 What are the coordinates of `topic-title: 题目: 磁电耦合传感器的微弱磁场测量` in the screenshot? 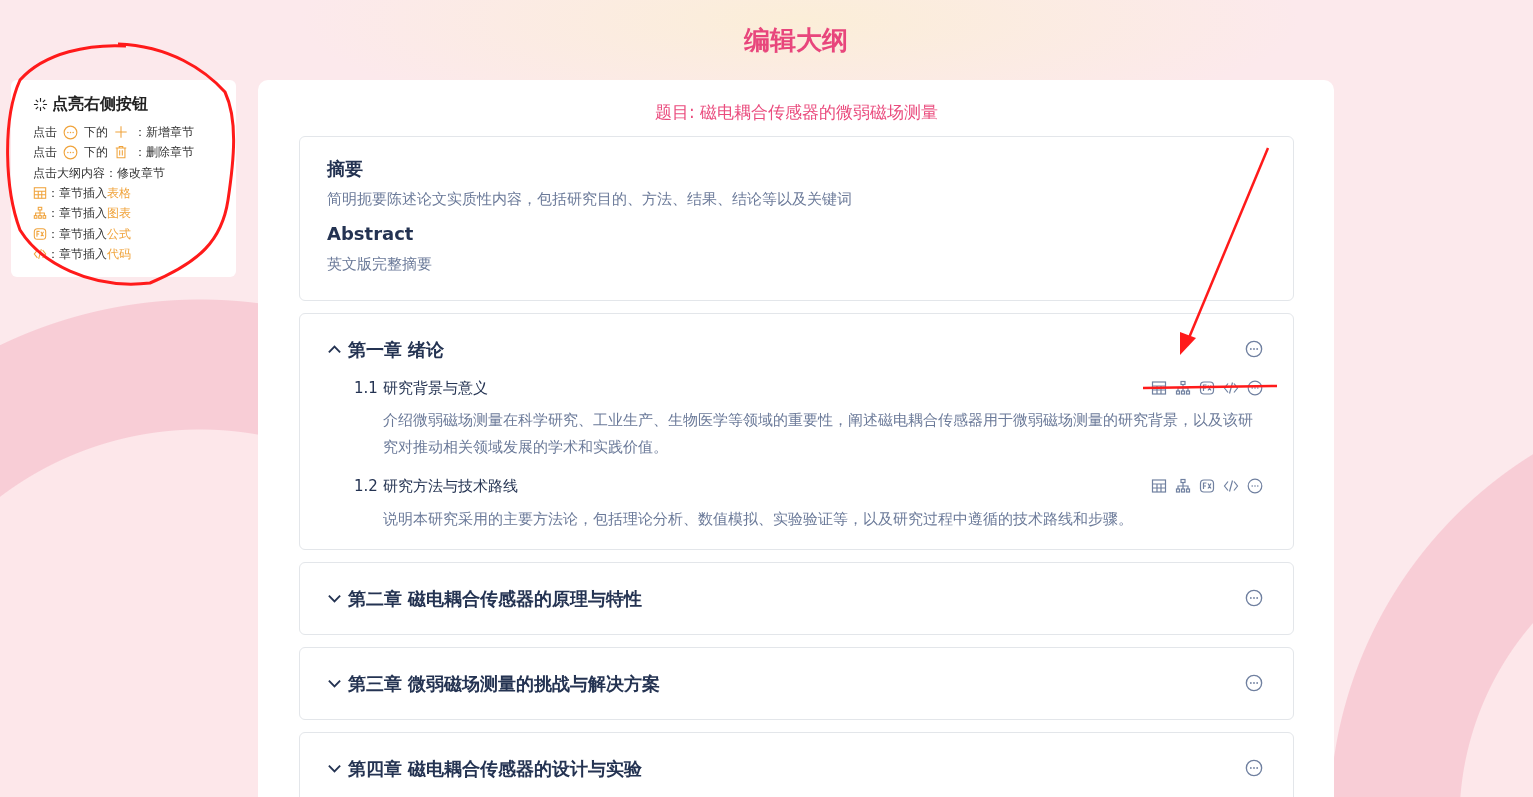 It's located at (796, 112).